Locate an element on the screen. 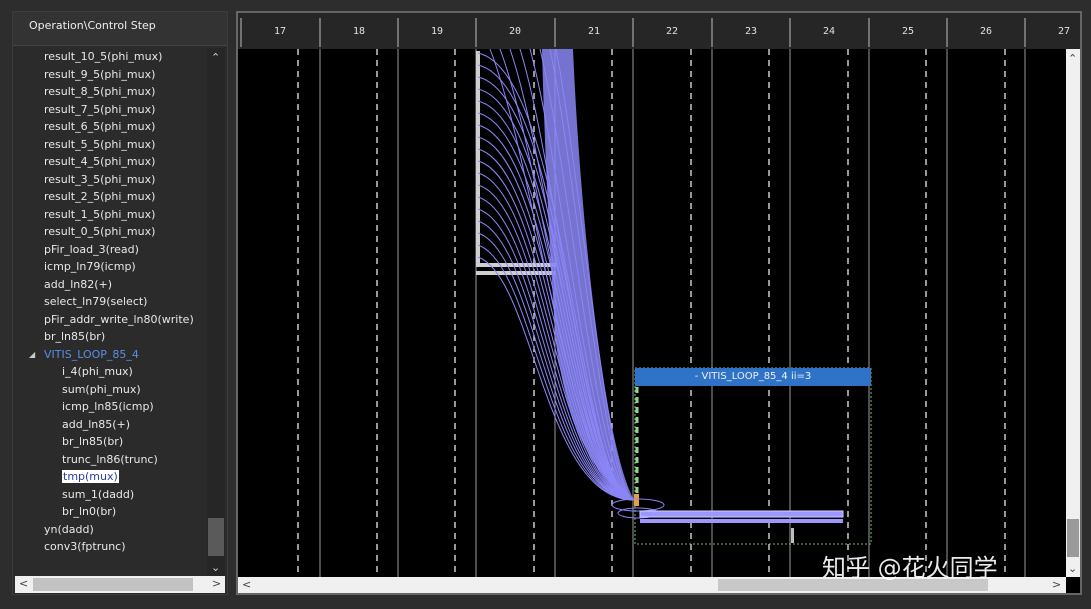 This screenshot has width=1091, height=609. list-item: add_ln85(+) is located at coordinates (96, 424).